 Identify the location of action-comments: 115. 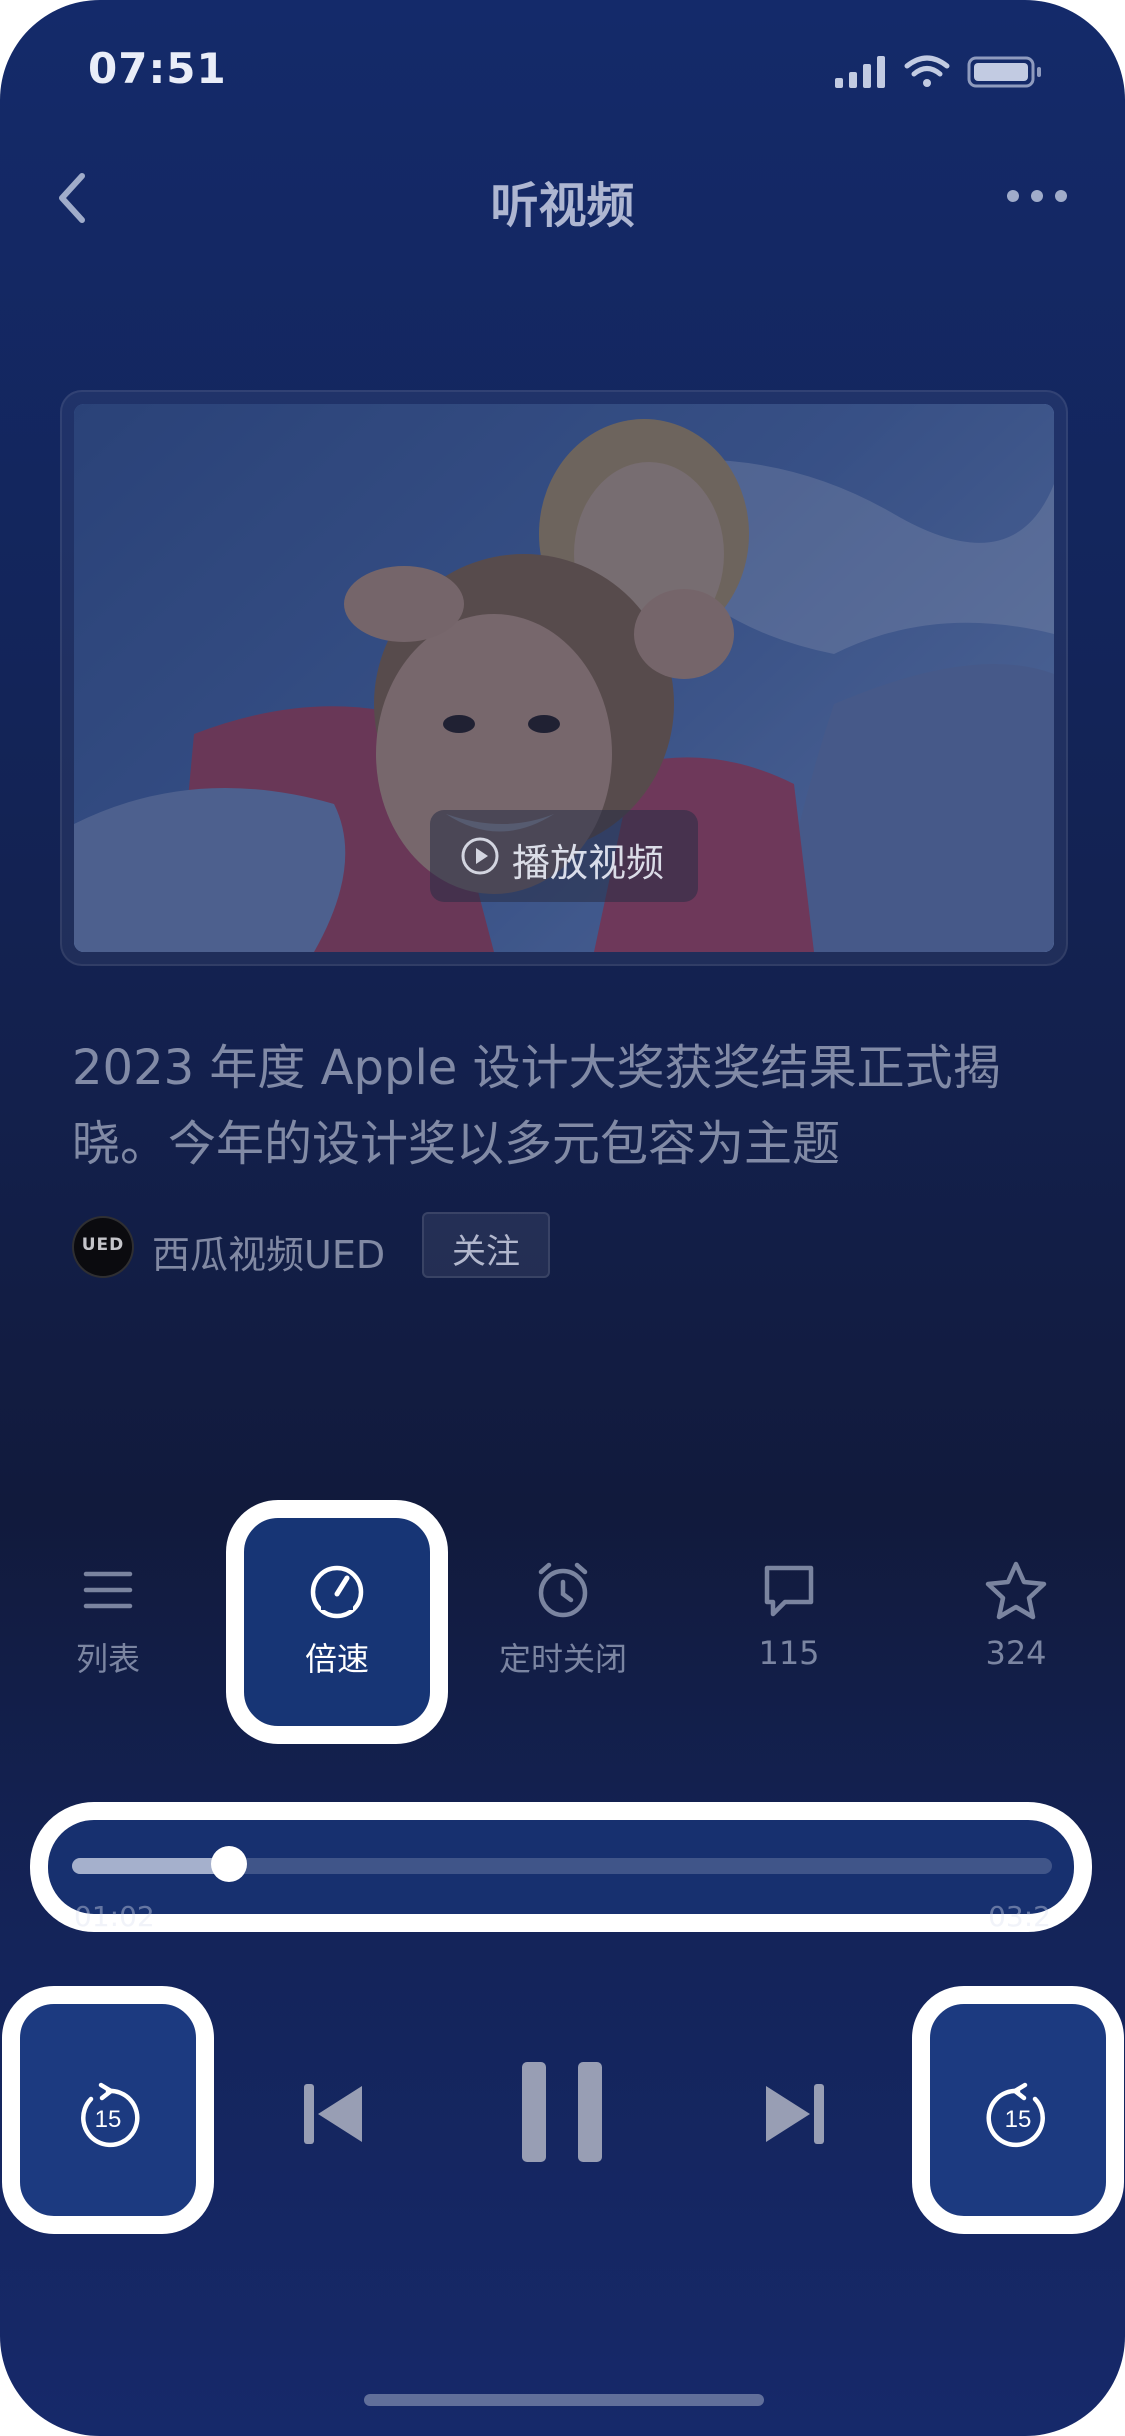
(789, 1616).